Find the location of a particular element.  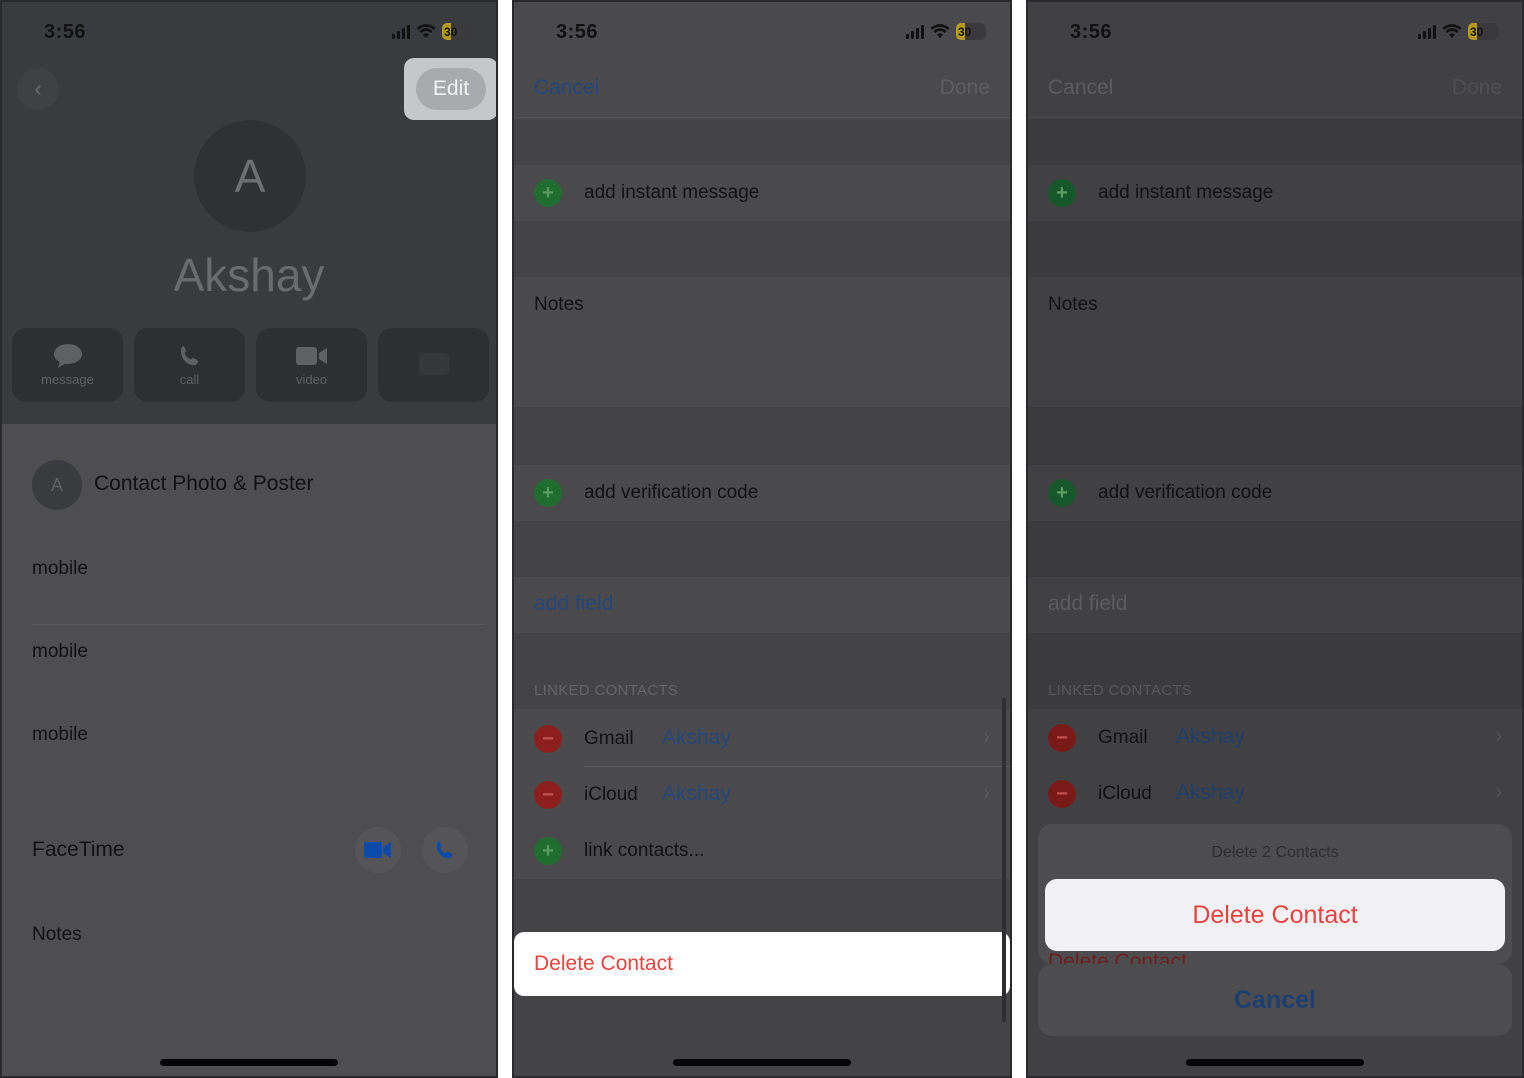

contact-photo-poster-row: A Contact Photo & Poster is located at coordinates (249, 484).